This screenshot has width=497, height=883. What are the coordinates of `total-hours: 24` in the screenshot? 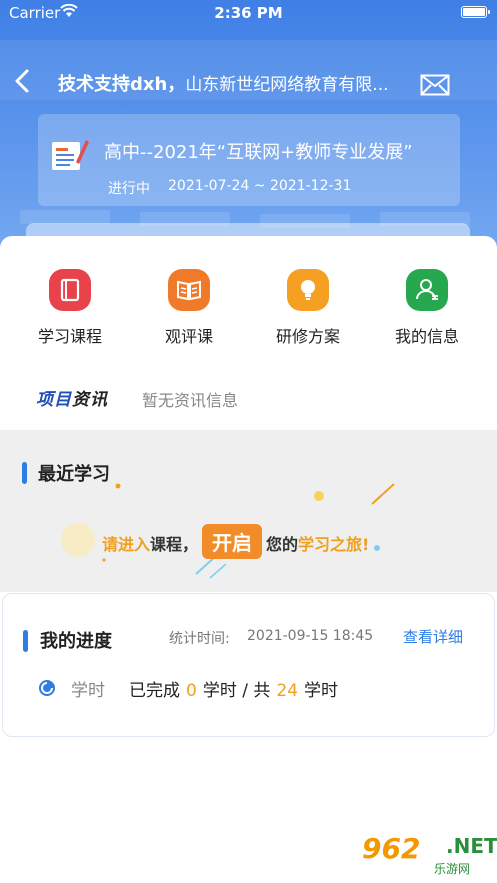 It's located at (287, 691).